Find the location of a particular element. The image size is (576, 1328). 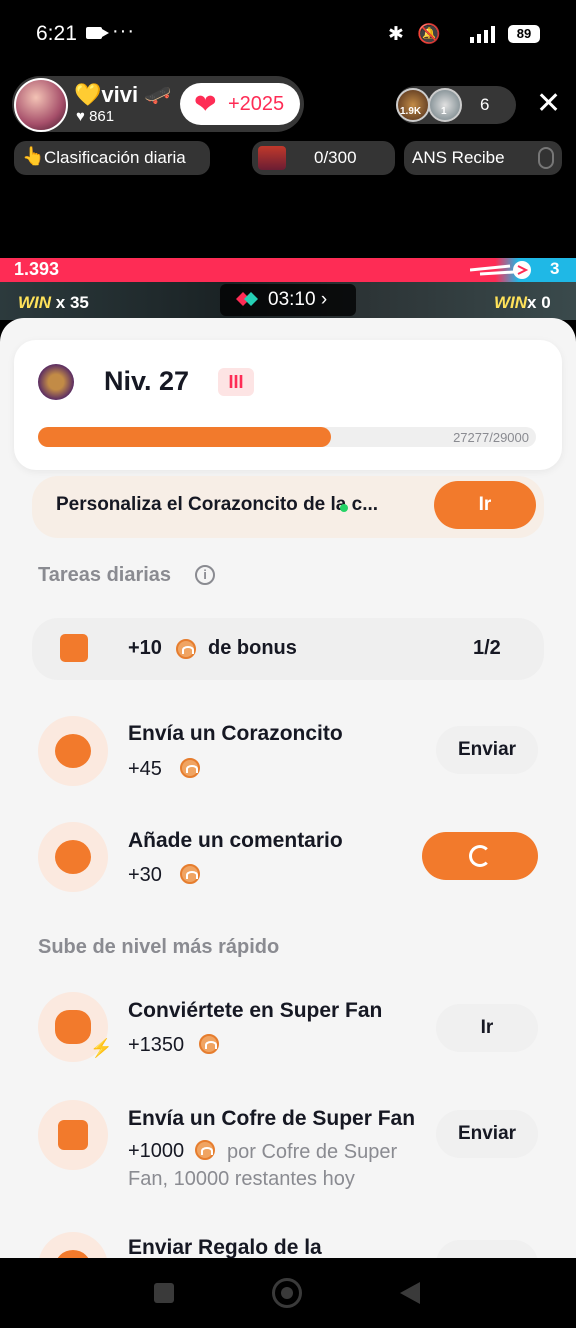

win-left-count: x 35 is located at coordinates (72, 302).